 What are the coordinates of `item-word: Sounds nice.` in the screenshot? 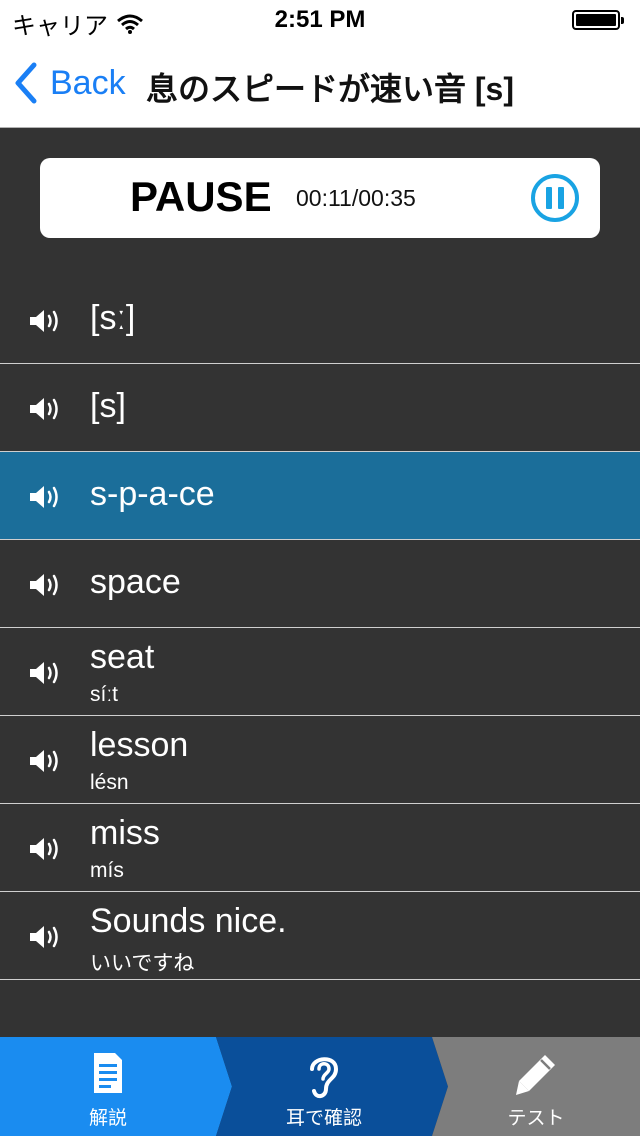 It's located at (188, 921).